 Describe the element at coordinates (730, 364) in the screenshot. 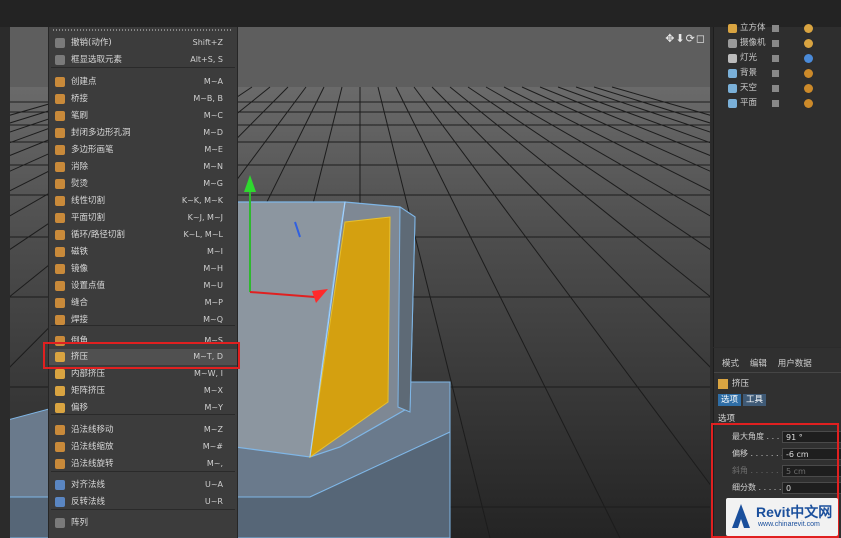

I see `tab-mode: 模式` at that location.